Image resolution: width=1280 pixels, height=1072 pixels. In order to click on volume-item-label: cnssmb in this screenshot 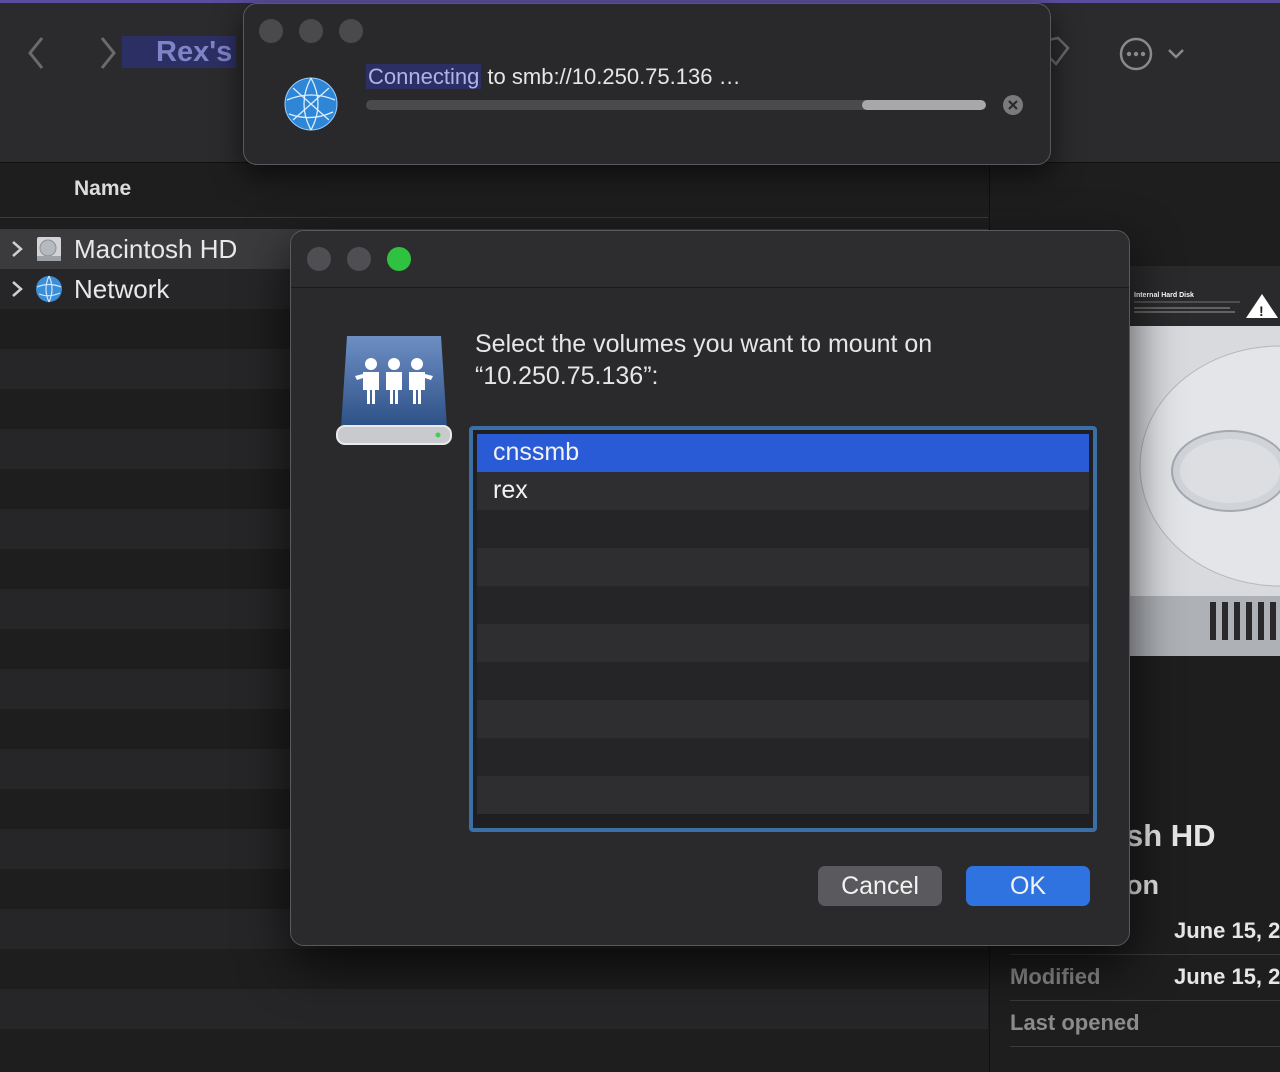, I will do `click(536, 452)`.